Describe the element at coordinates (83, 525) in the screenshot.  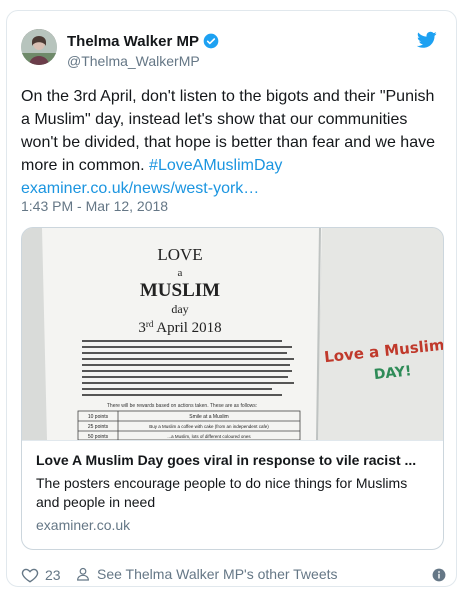
I see `card-domain: examiner.co.uk` at that location.